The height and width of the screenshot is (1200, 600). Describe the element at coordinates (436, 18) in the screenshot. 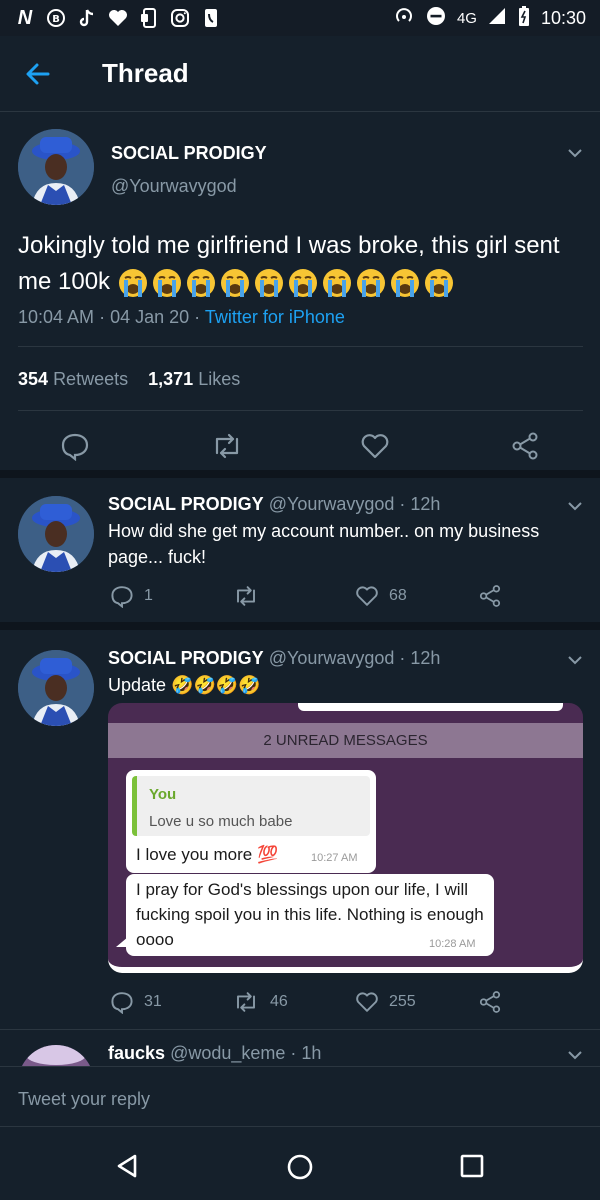

I see `dnd-icon` at that location.